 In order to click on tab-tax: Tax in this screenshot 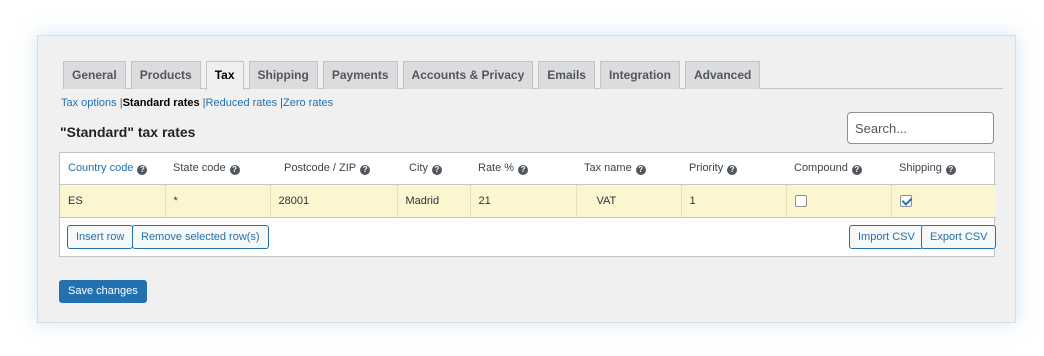, I will do `click(224, 75)`.